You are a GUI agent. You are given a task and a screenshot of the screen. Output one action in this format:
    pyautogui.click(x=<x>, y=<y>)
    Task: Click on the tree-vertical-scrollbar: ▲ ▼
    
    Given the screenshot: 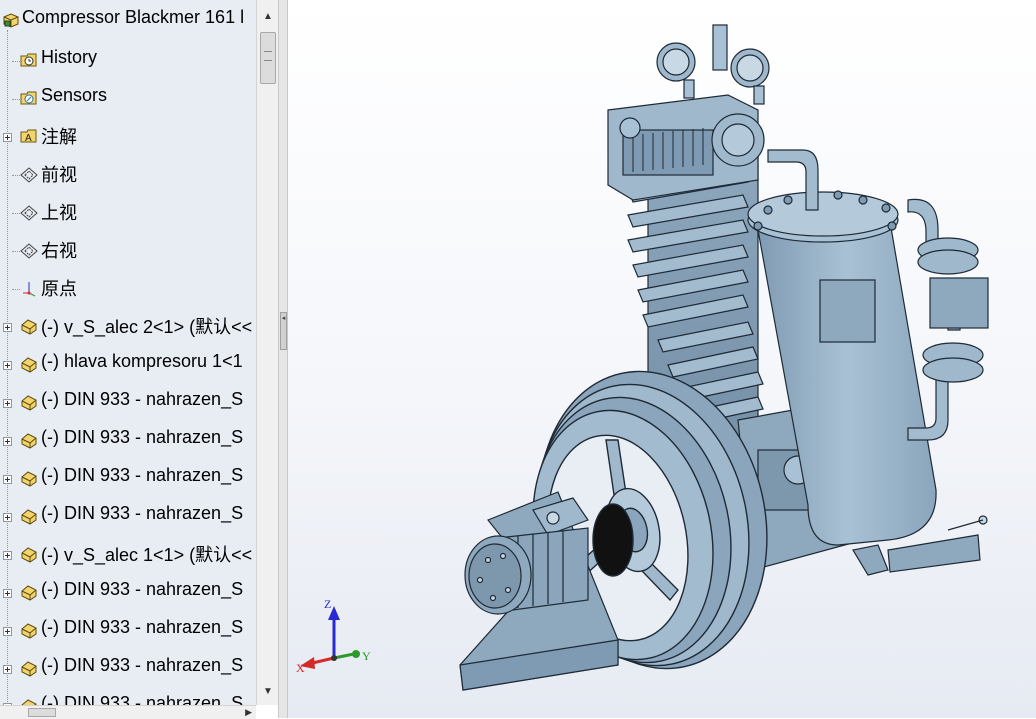 What is the action you would take?
    pyautogui.click(x=267, y=352)
    